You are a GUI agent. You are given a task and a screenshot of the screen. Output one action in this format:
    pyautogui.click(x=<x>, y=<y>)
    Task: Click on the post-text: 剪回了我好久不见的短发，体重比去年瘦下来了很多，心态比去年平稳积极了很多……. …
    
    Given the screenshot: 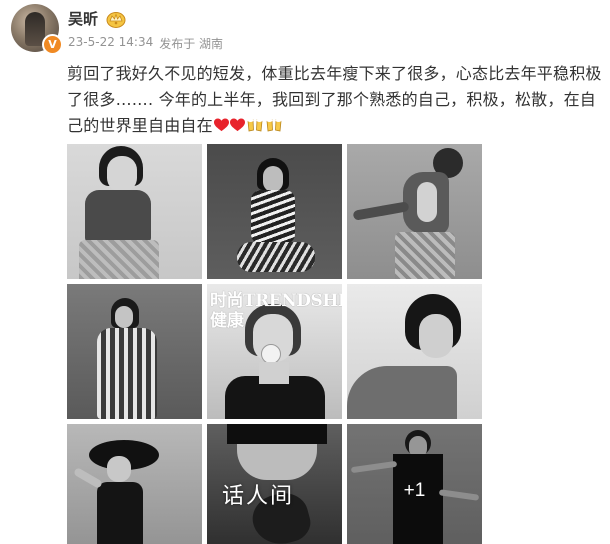 What is the action you would take?
    pyautogui.click(x=335, y=100)
    